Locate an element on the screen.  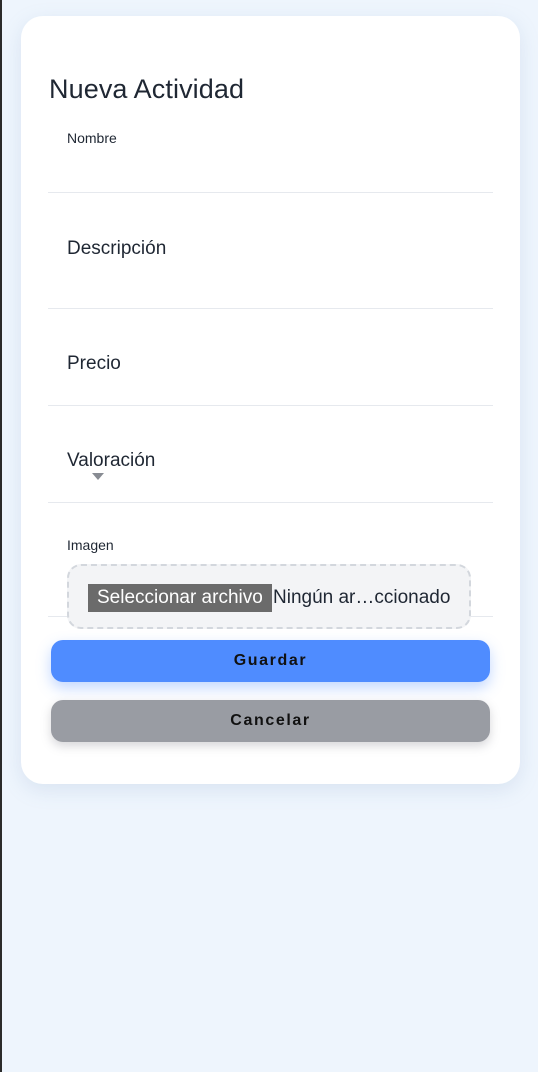
descripcion-field: Descripción is located at coordinates (270, 250).